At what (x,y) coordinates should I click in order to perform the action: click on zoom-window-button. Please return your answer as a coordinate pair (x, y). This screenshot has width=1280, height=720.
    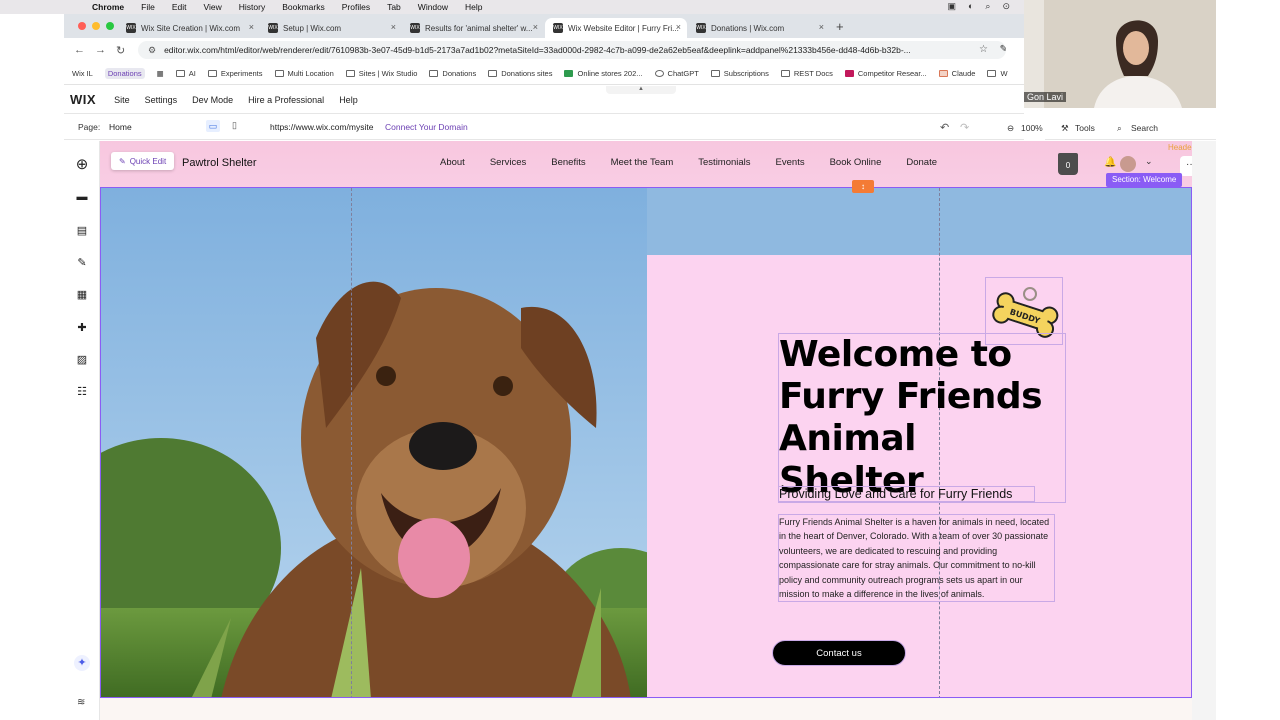
    Looking at the image, I should click on (110, 26).